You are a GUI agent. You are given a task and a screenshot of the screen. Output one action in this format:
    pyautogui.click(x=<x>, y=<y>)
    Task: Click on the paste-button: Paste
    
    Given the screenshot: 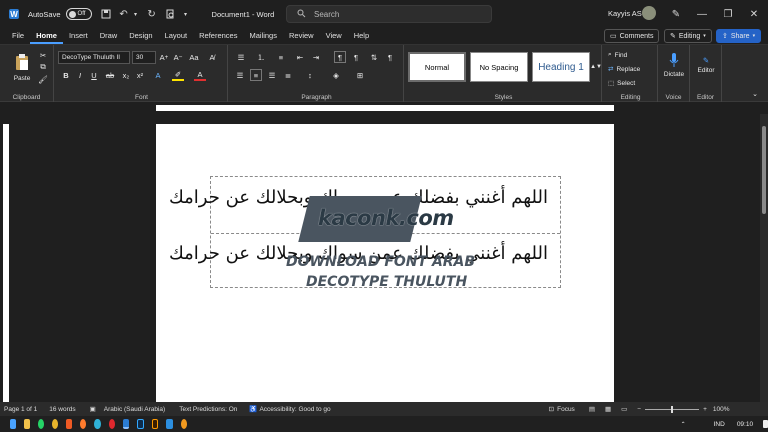 What is the action you would take?
    pyautogui.click(x=22, y=67)
    